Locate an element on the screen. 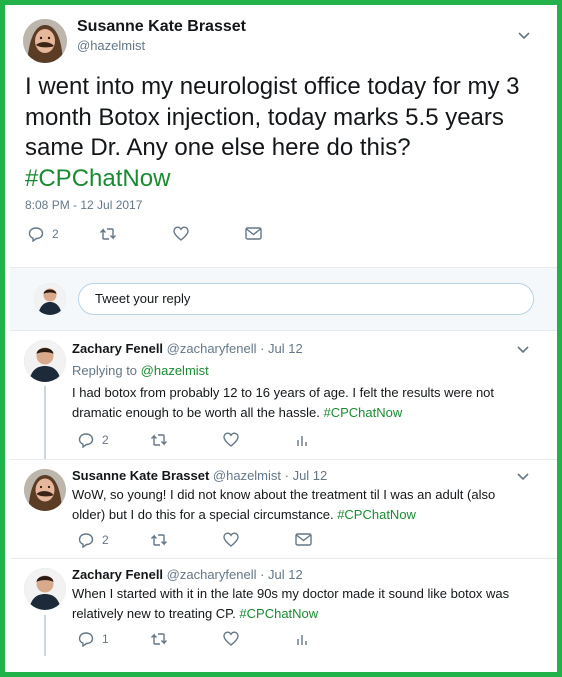  replying-to-handle: @hazelmist is located at coordinates (175, 370).